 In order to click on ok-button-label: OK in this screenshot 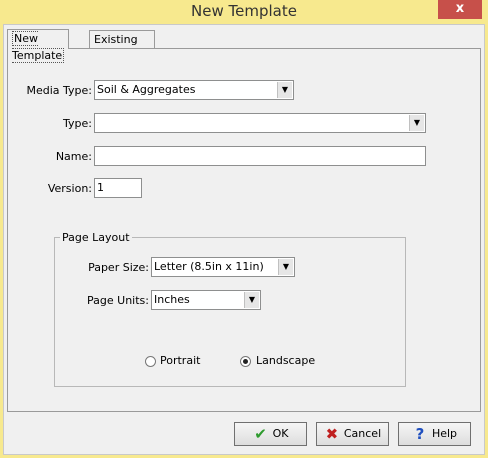, I will do `click(280, 433)`.